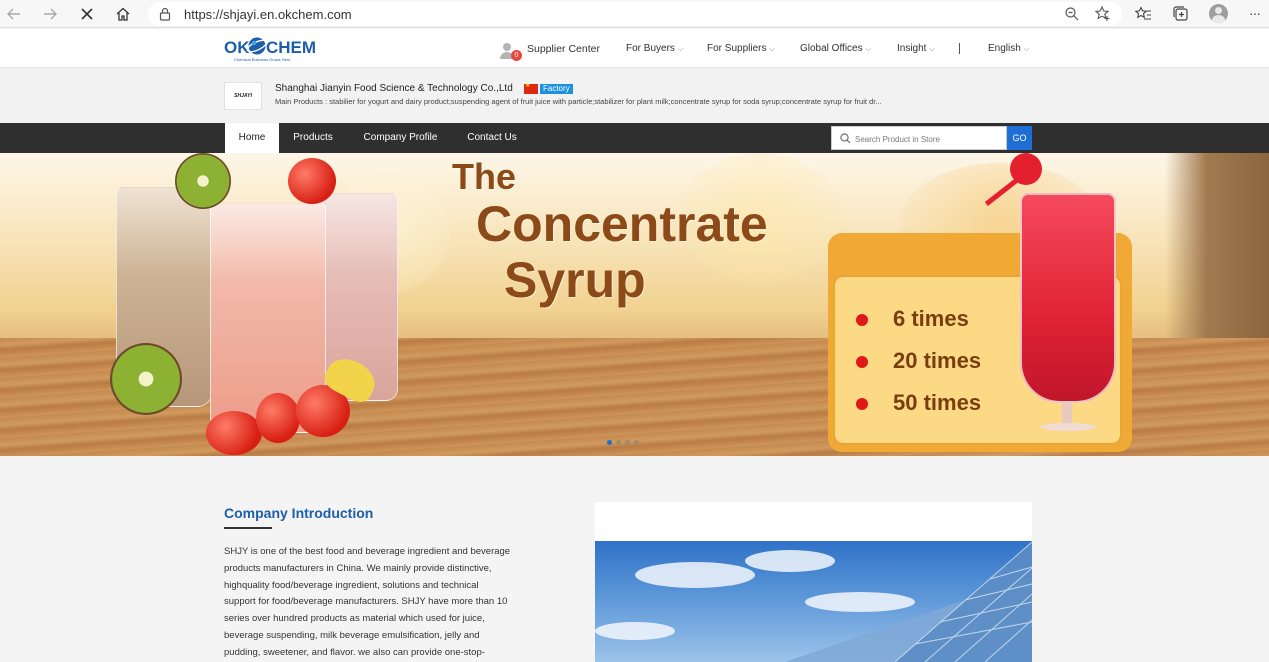 This screenshot has height=662, width=1269. Describe the element at coordinates (400, 138) in the screenshot. I see `tab-company-profile: Company Profile` at that location.